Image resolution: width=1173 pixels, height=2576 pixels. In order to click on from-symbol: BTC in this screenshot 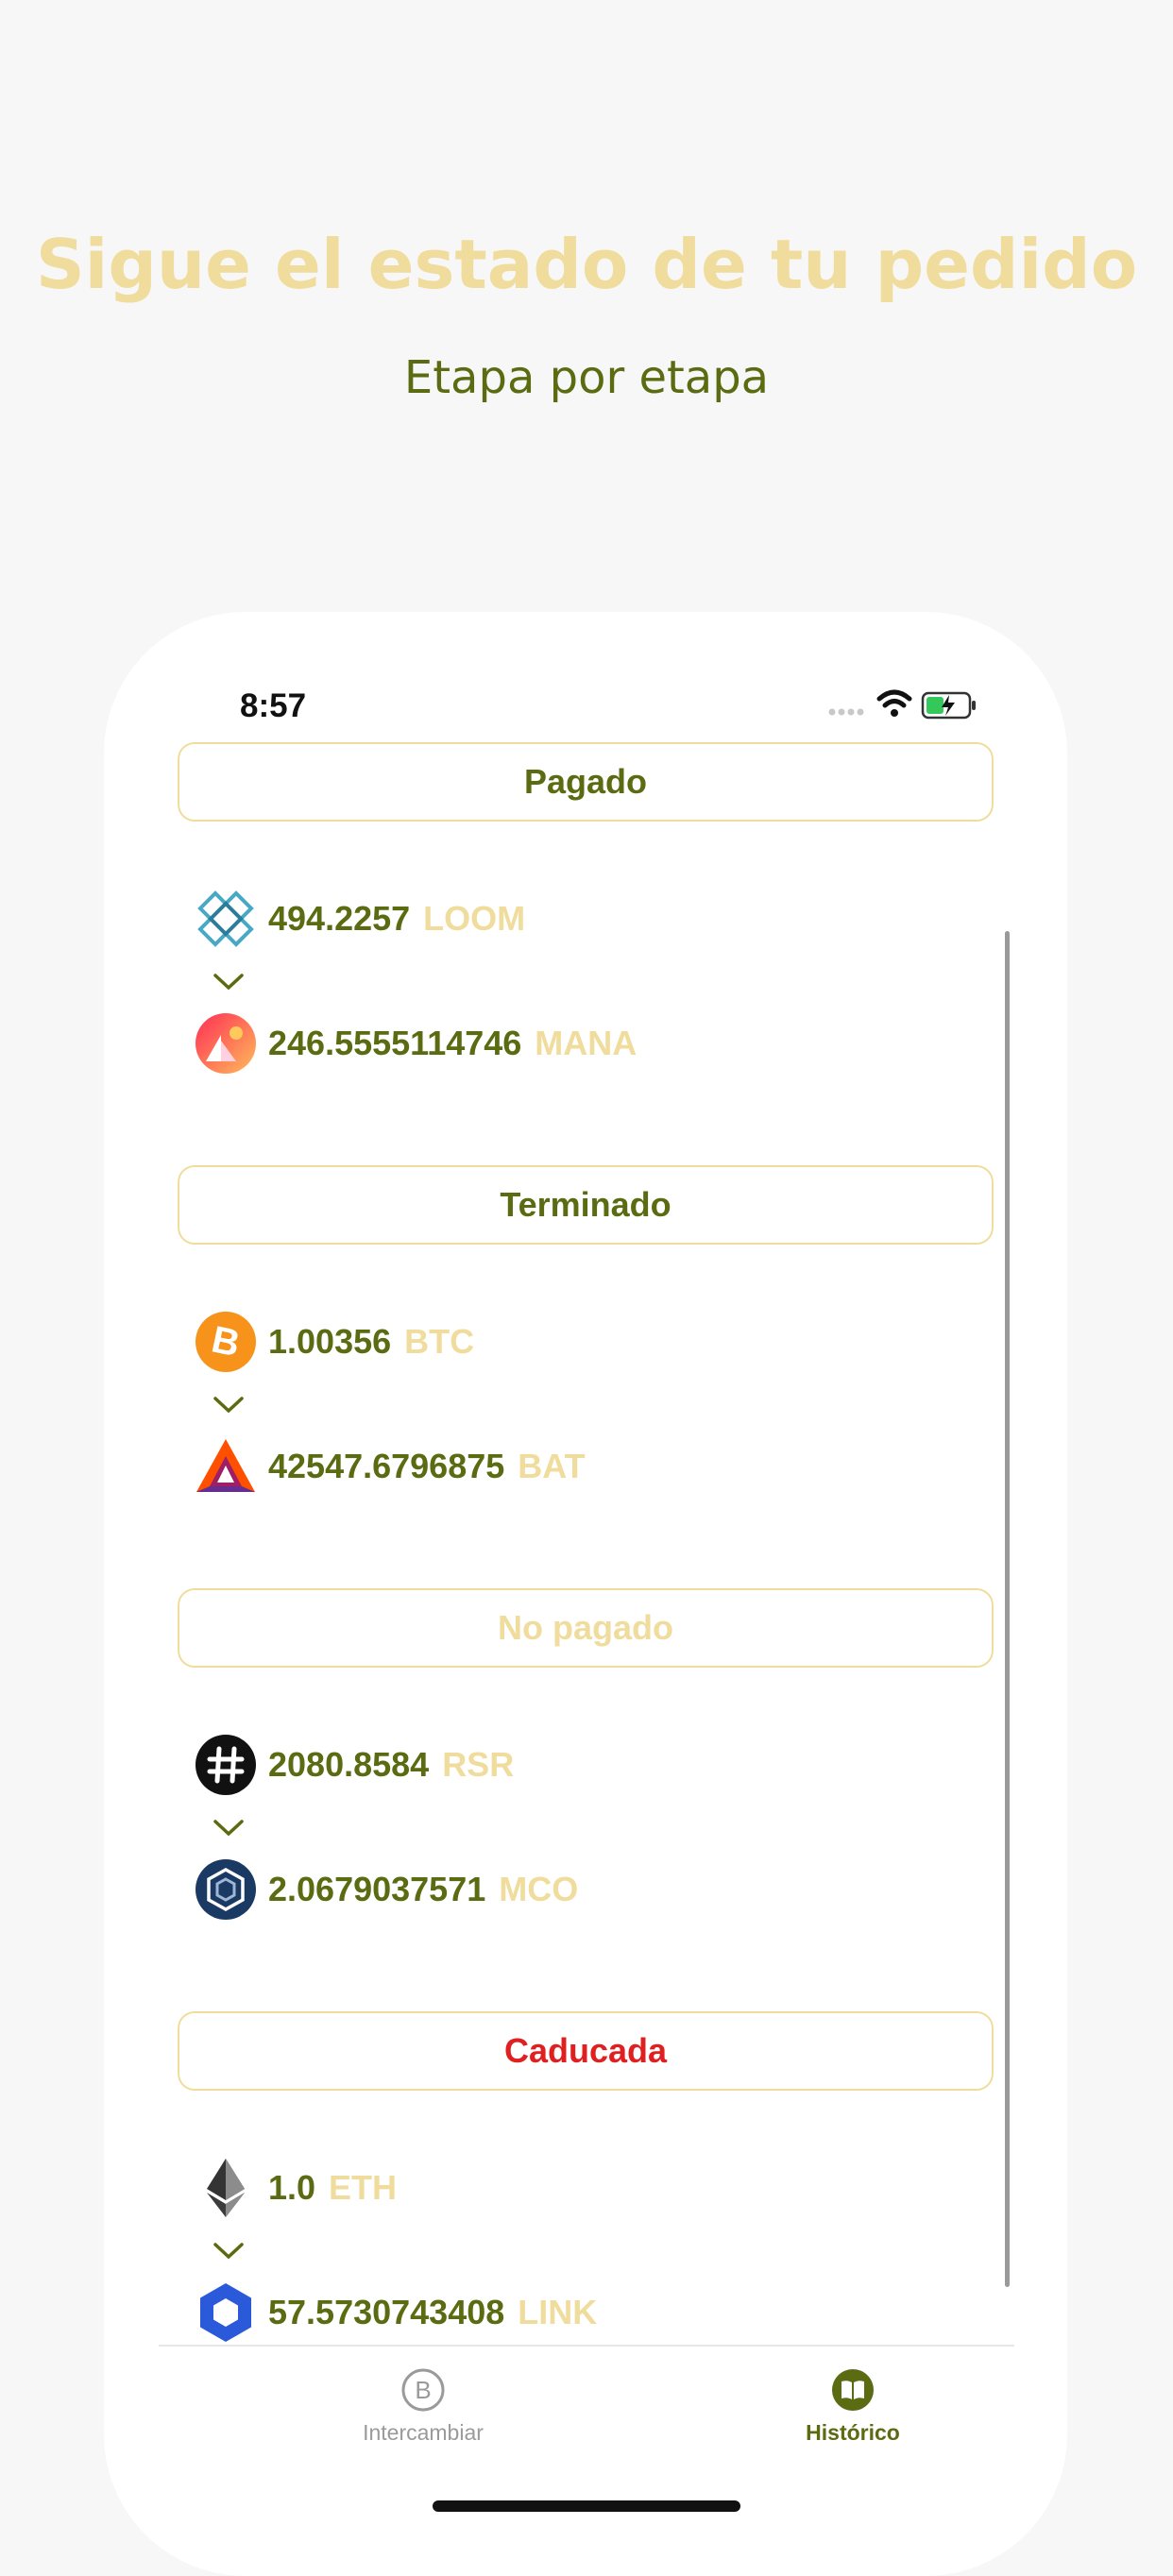, I will do `click(439, 1341)`.